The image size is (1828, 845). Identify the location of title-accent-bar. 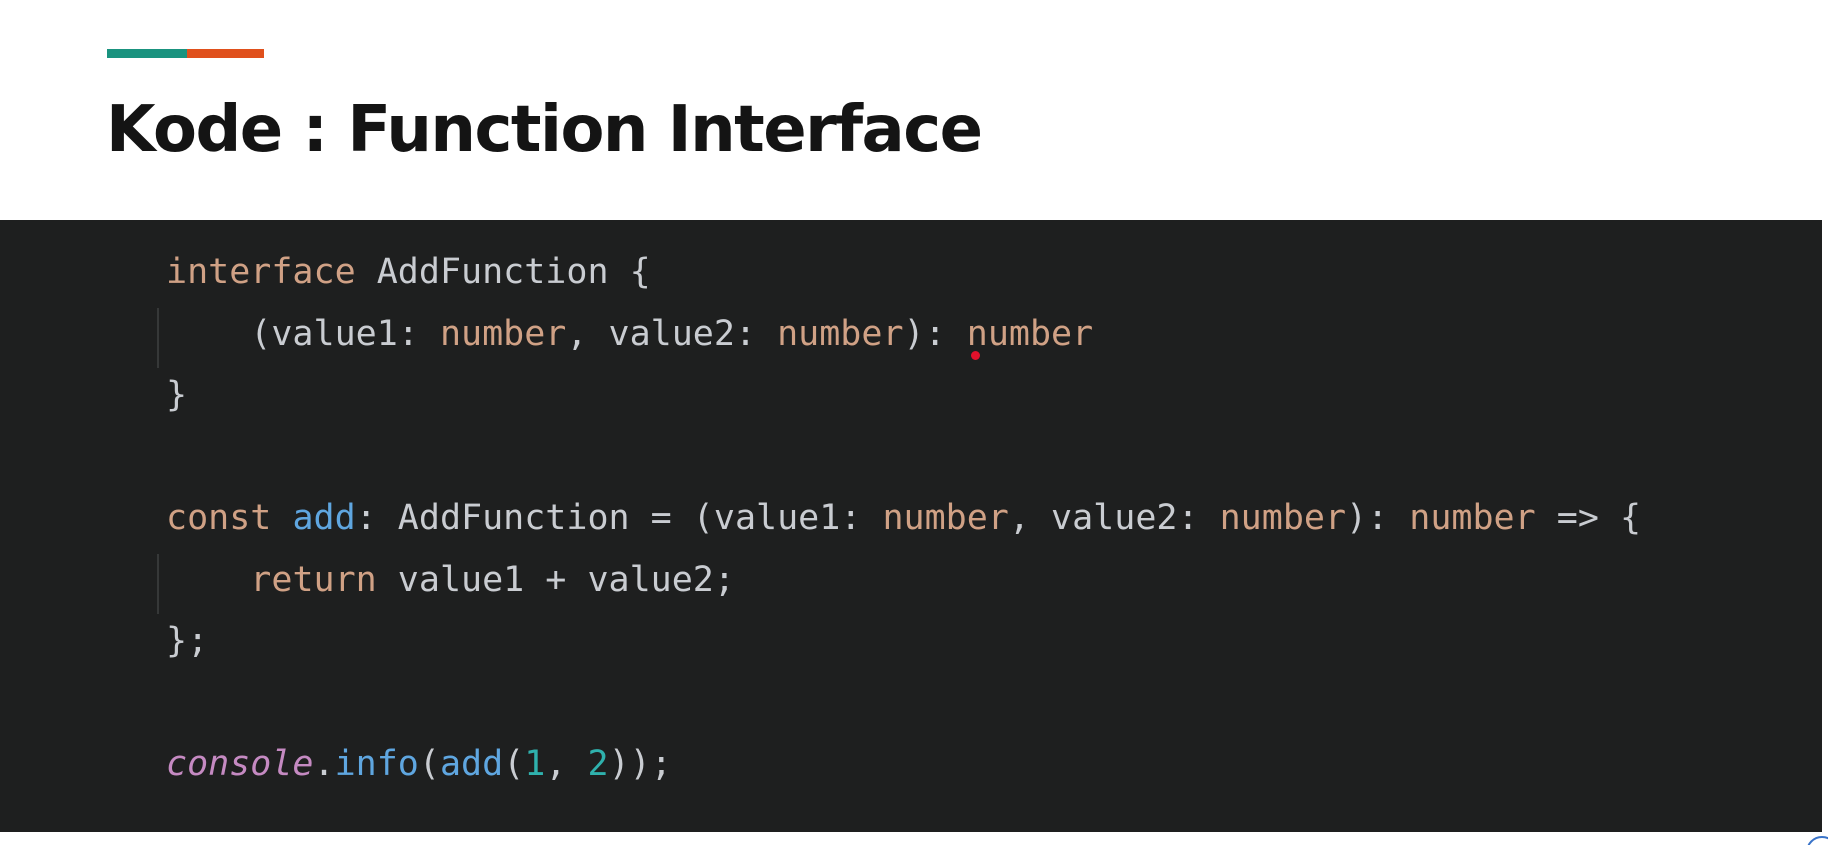
(185, 53).